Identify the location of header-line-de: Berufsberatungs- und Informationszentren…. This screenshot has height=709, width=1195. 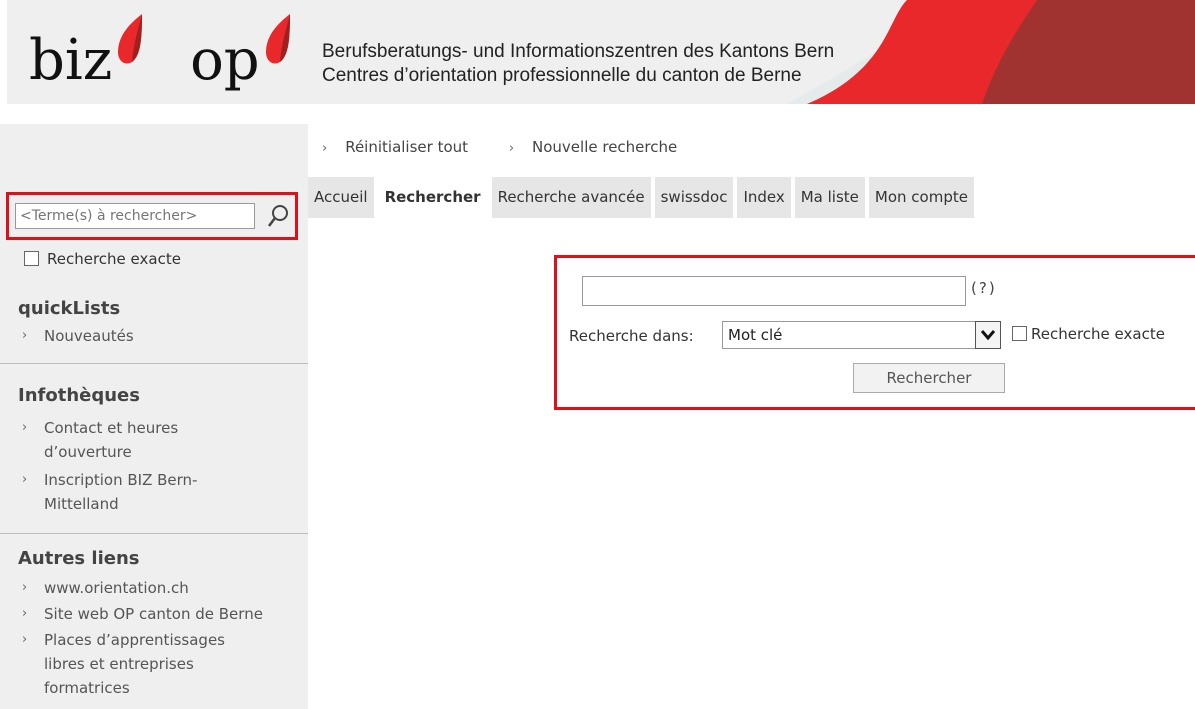
(578, 51).